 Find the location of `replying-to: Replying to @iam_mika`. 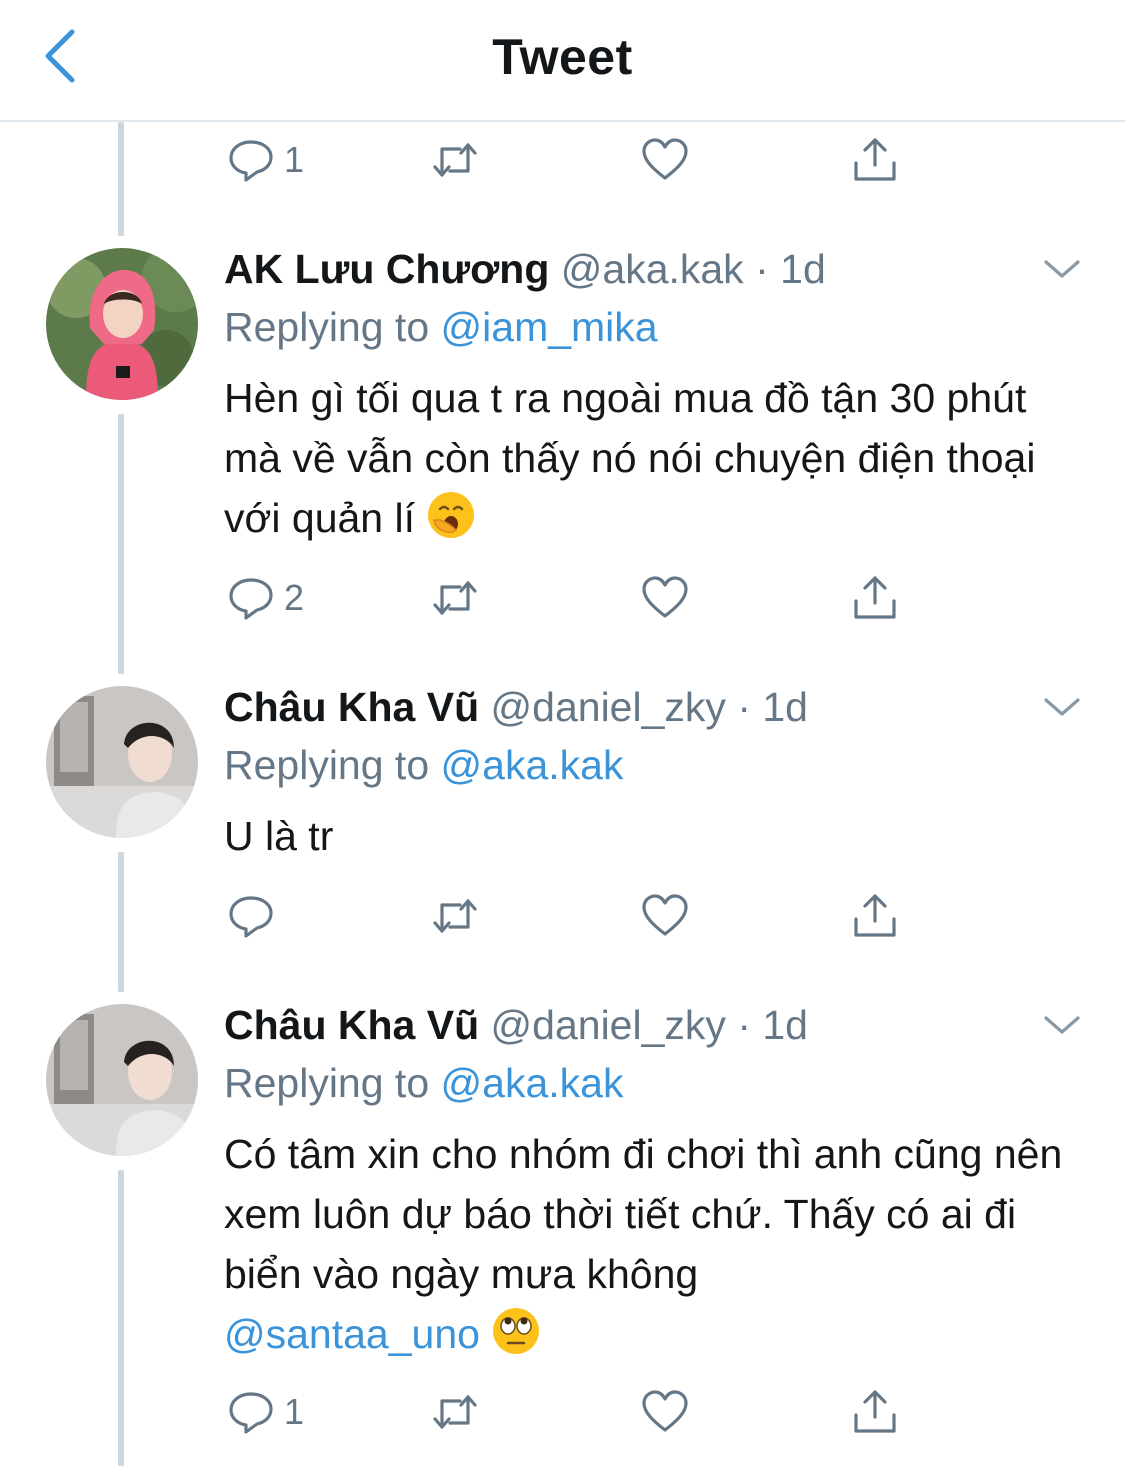

replying-to: Replying to @iam_mika is located at coordinates (441, 327).